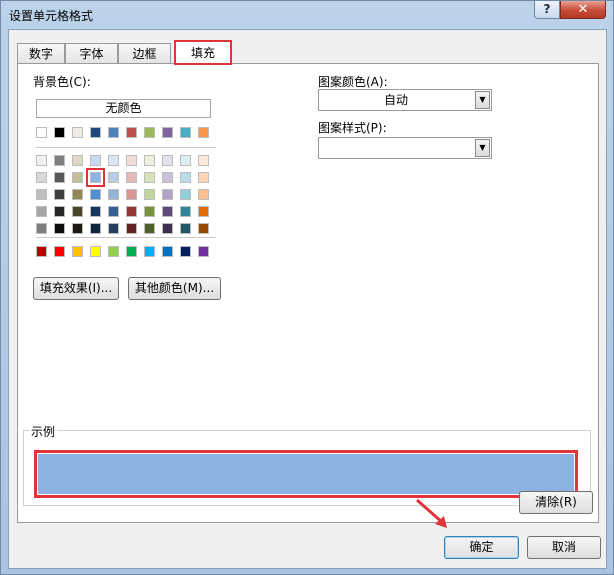 This screenshot has height=575, width=614. I want to click on clear-button: 清除(R), so click(556, 502).